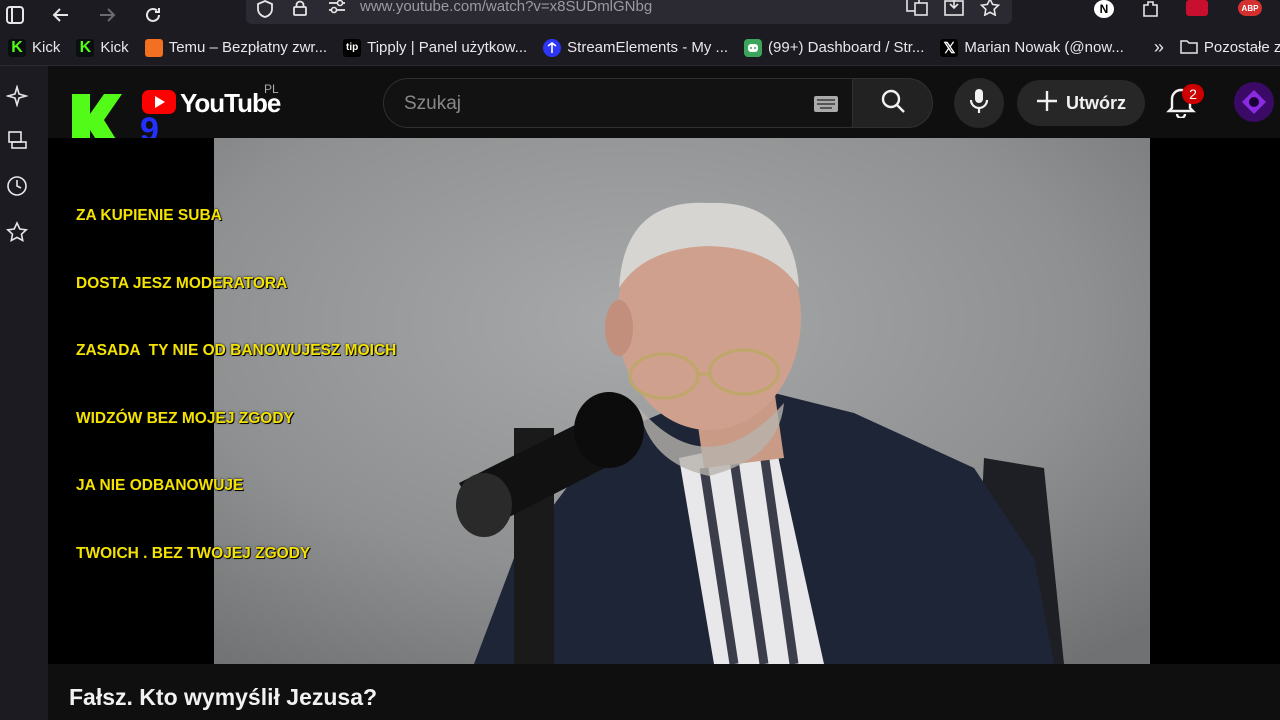  Describe the element at coordinates (826, 106) in the screenshot. I see `keyboard-icon` at that location.